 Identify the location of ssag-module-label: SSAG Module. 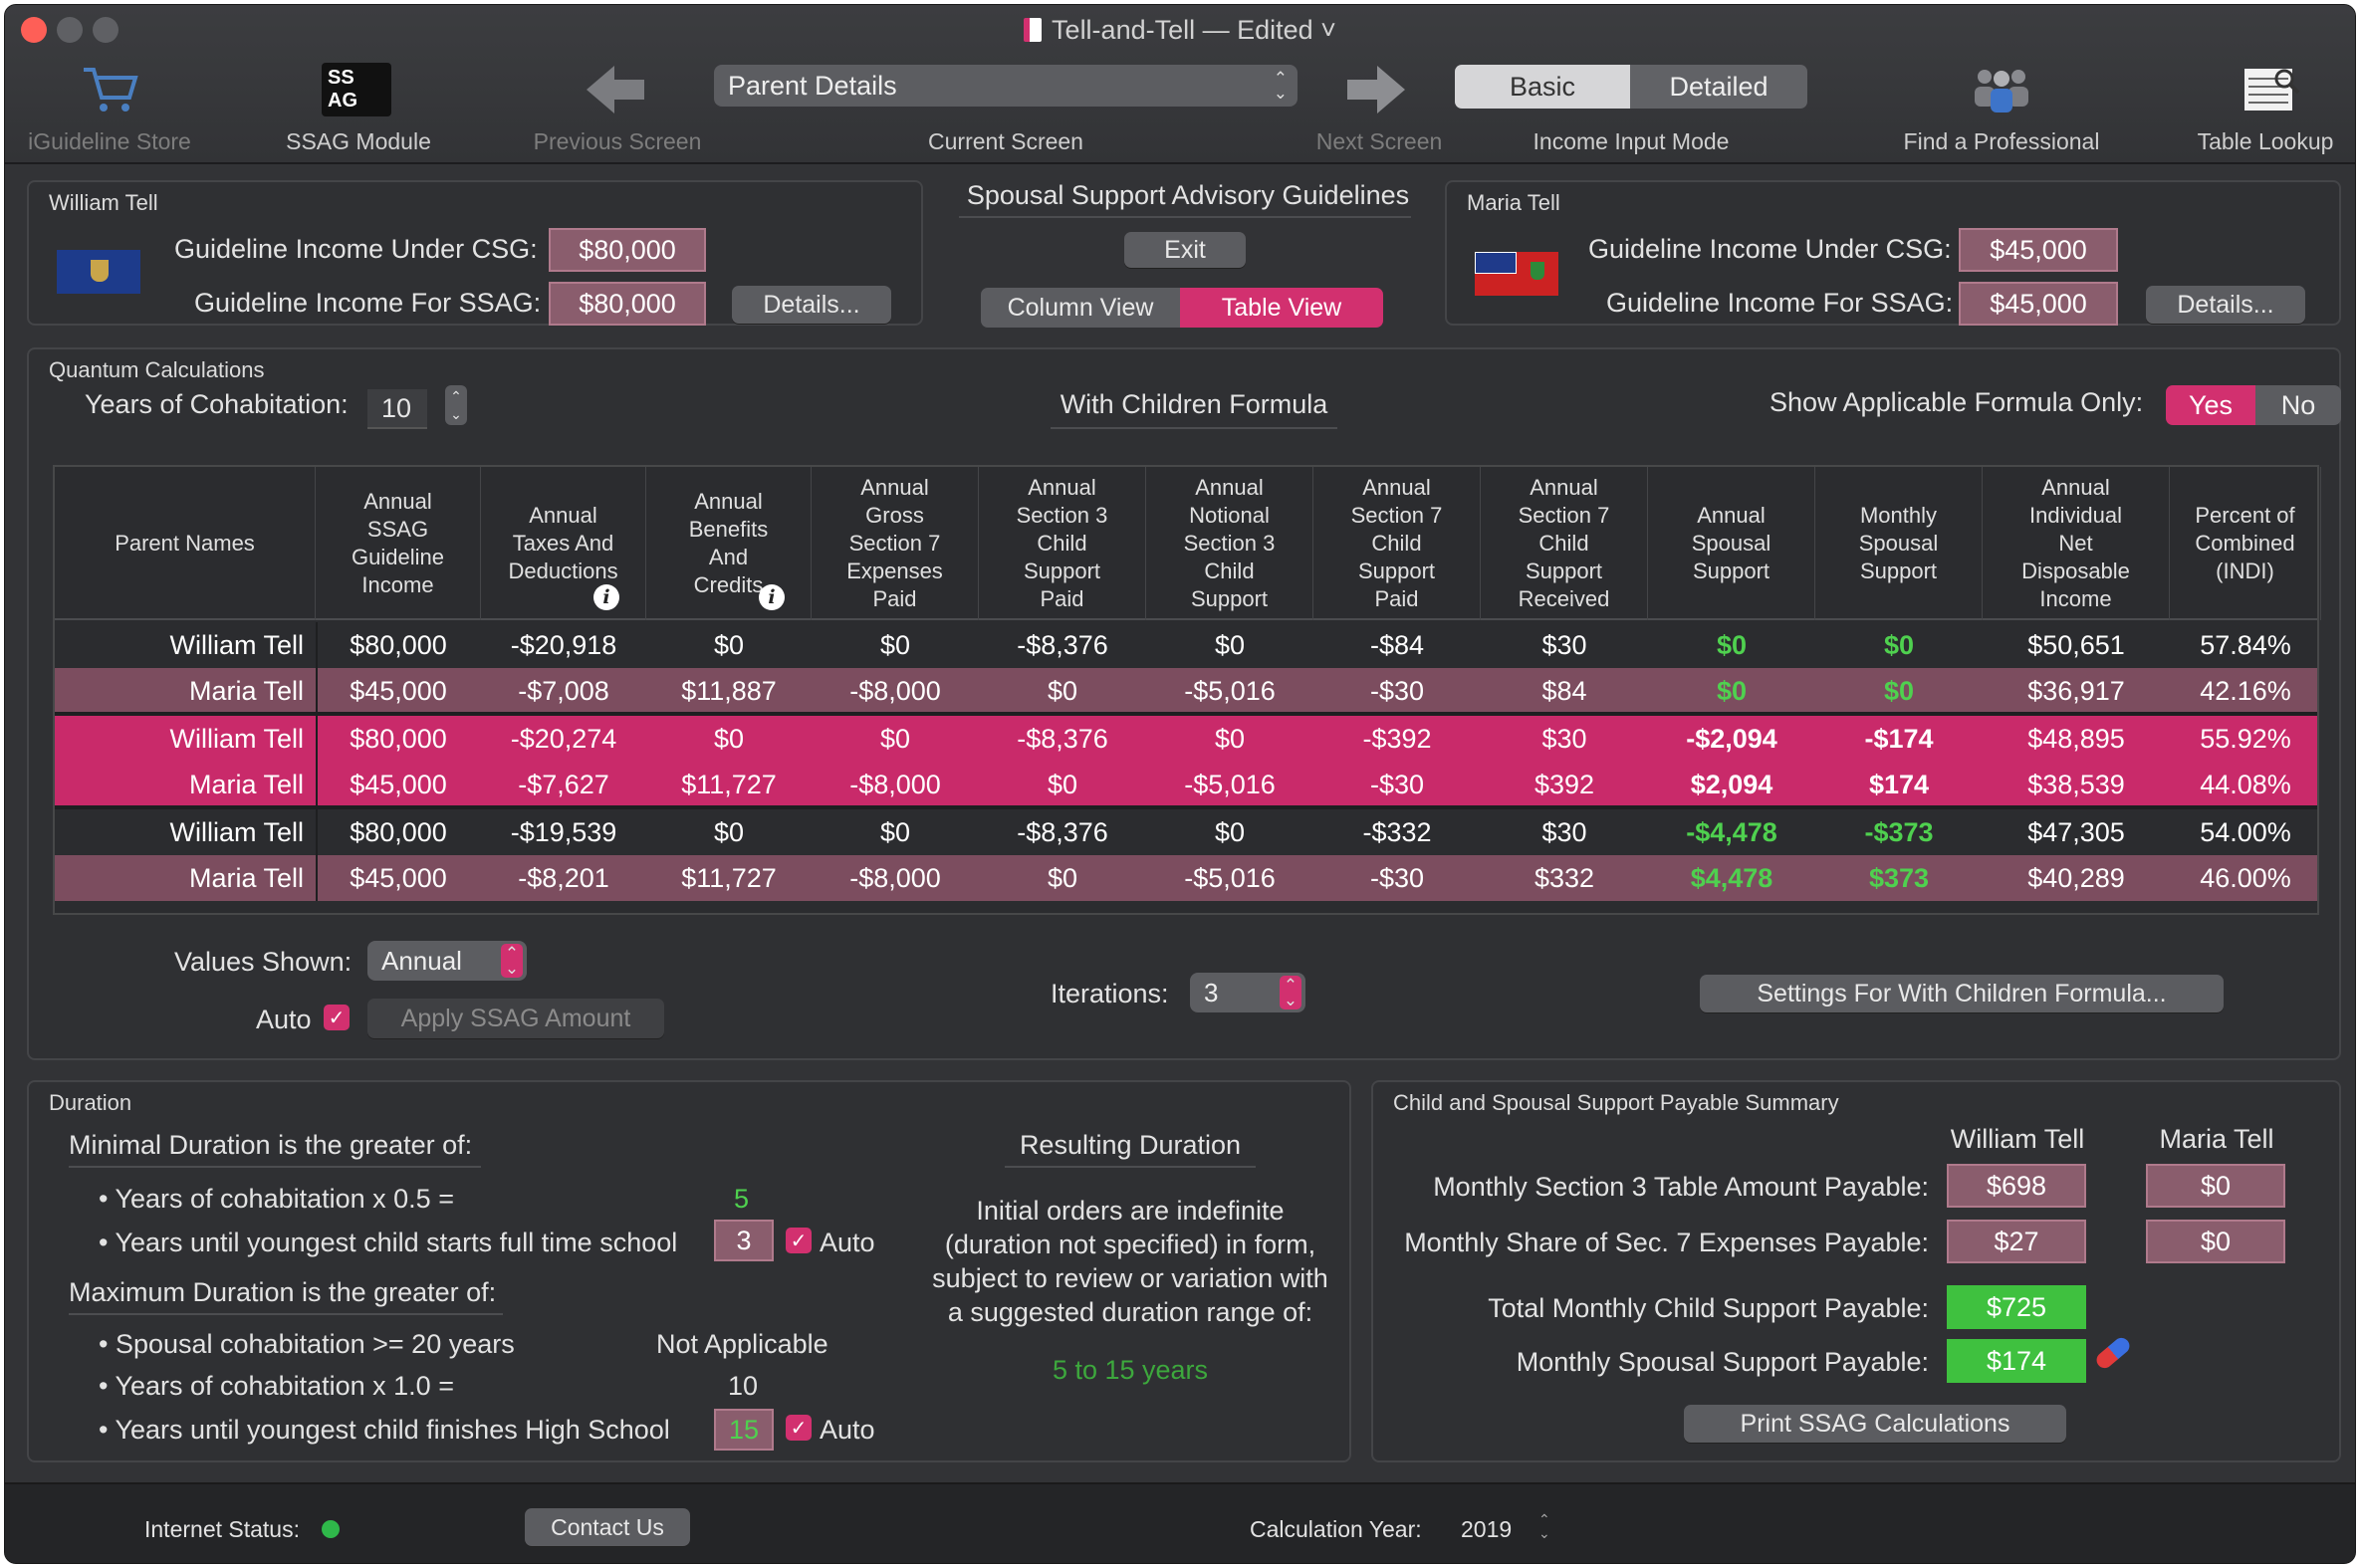
(358, 141).